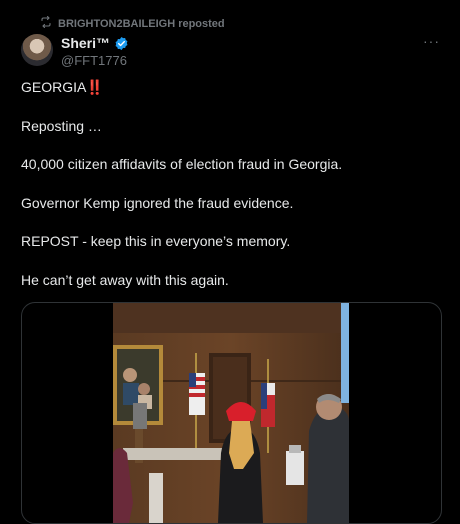 The height and width of the screenshot is (524, 460). What do you see at coordinates (54, 87) in the screenshot?
I see `tweet-line-1: GEORGIA` at bounding box center [54, 87].